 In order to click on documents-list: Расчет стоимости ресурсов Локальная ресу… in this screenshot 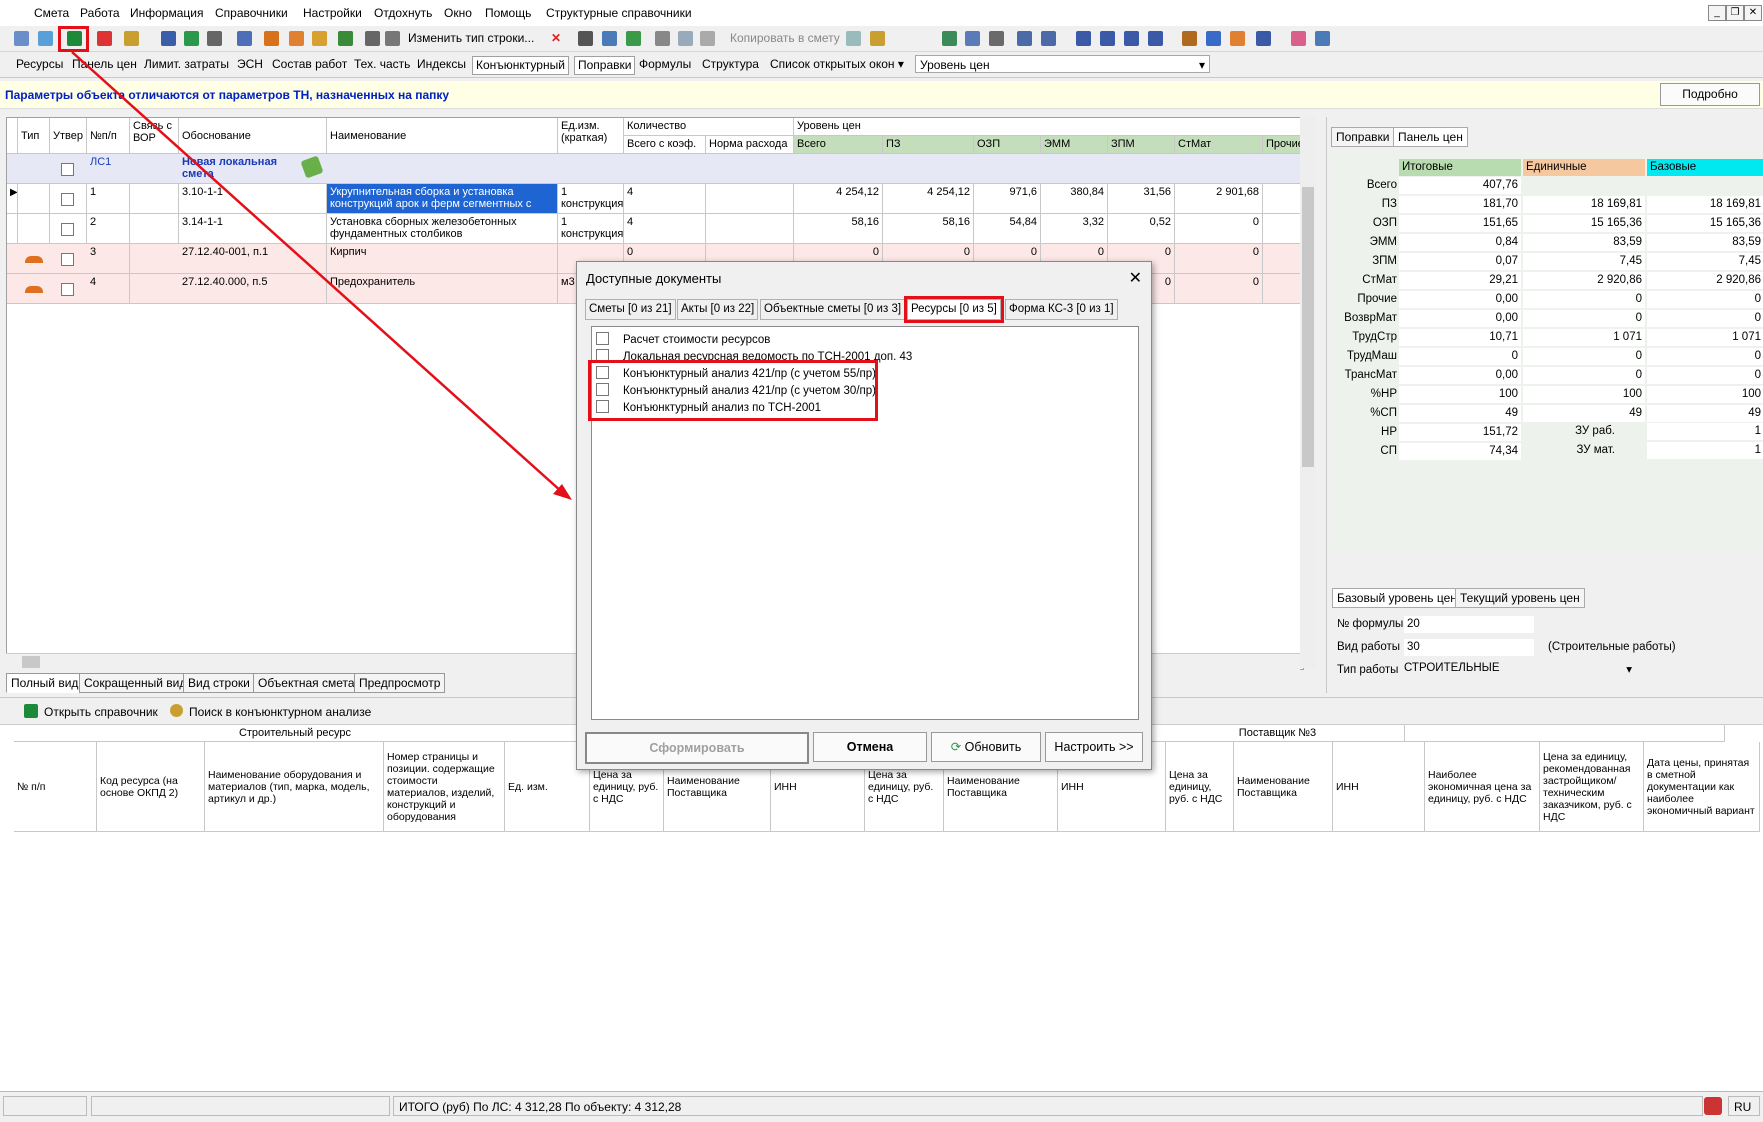, I will do `click(863, 523)`.